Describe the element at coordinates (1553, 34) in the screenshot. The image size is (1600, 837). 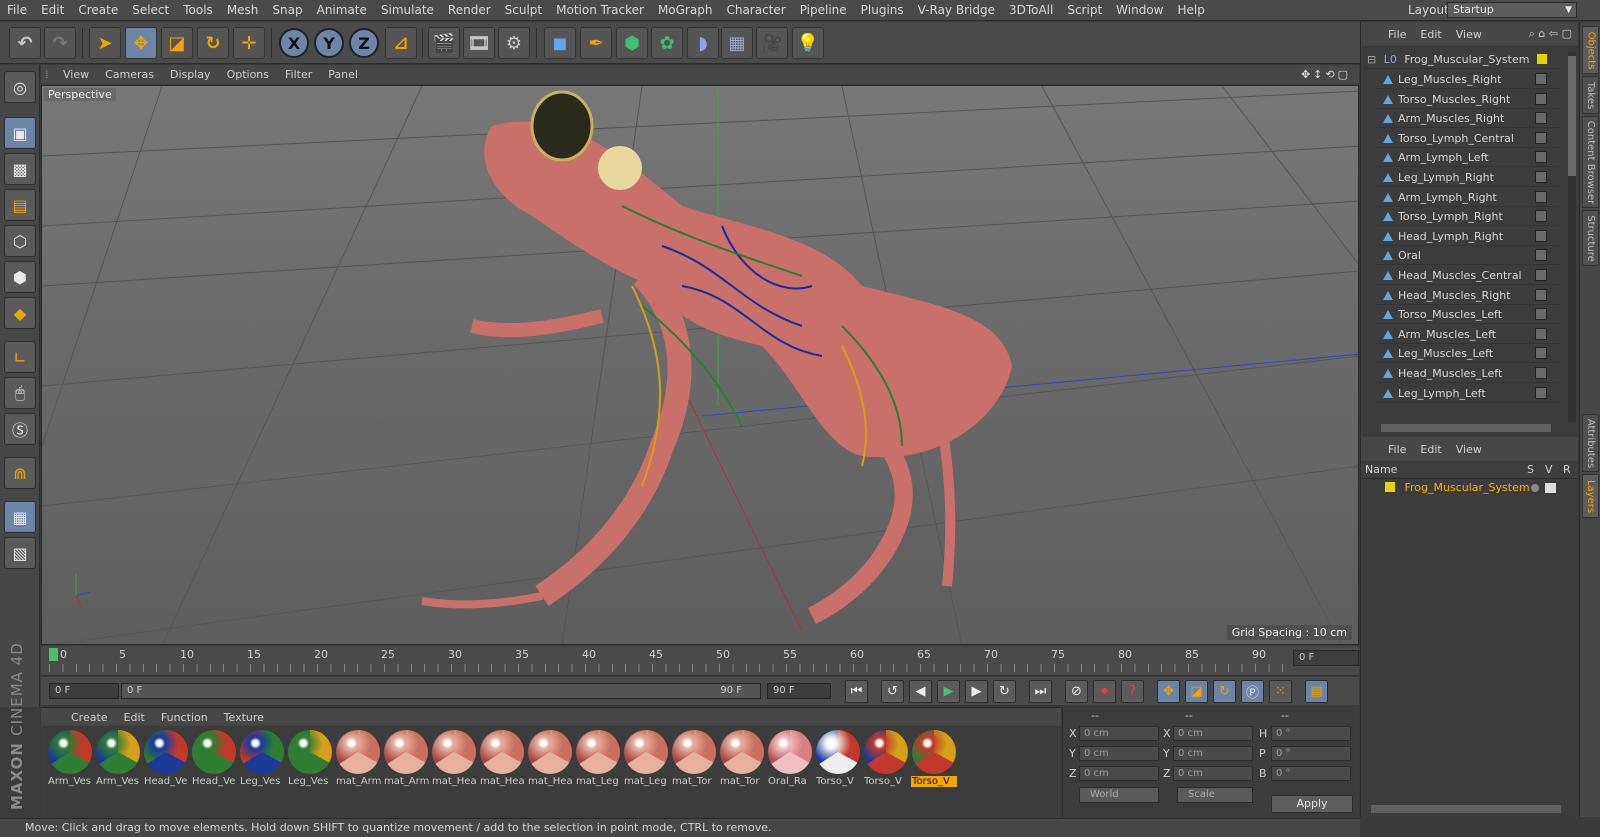
I see `object-search-icons: ⌕ ⌂ ⇦ ▢` at that location.